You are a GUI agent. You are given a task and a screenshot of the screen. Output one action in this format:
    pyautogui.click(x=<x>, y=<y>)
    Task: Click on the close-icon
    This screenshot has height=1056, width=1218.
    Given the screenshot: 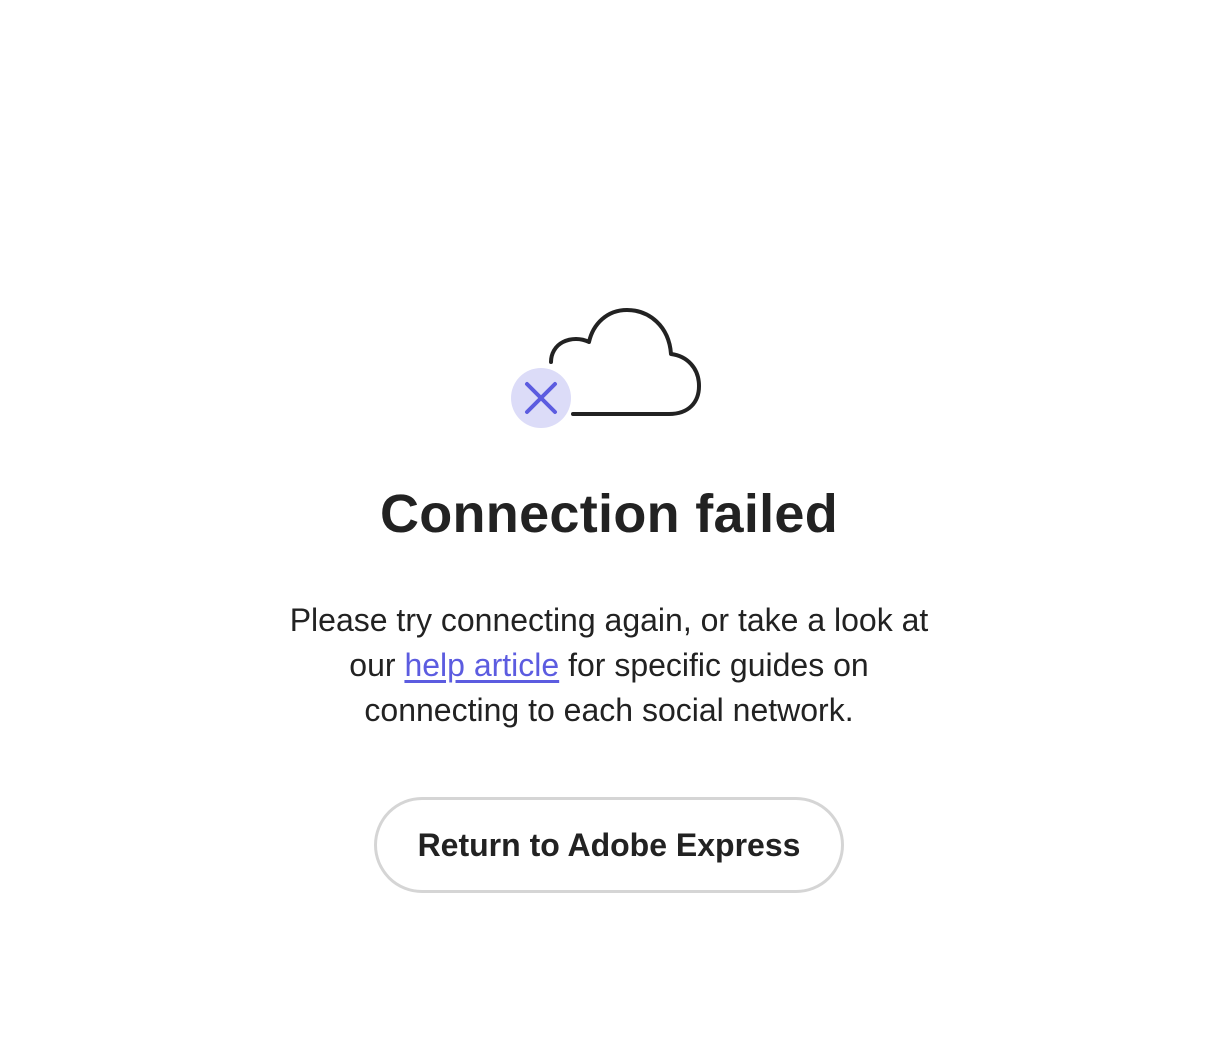 What is the action you would take?
    pyautogui.click(x=541, y=398)
    